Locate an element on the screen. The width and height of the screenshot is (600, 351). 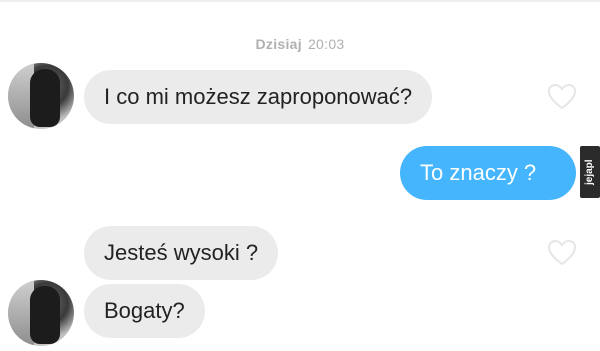
message-outgoing: To znaczy ? is located at coordinates (488, 173).